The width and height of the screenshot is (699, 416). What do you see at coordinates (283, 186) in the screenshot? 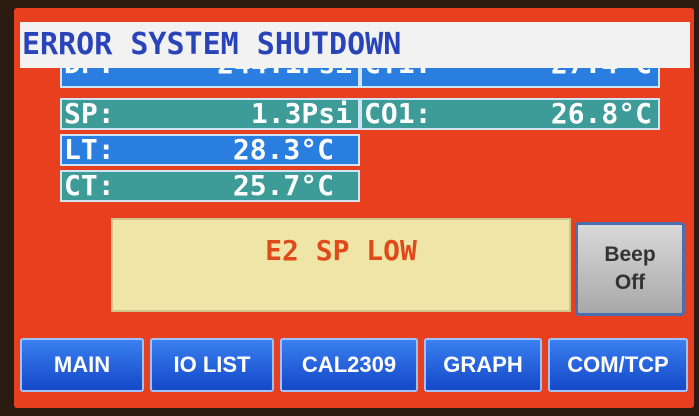
I see `readout-ct-value: 25.7°C` at bounding box center [283, 186].